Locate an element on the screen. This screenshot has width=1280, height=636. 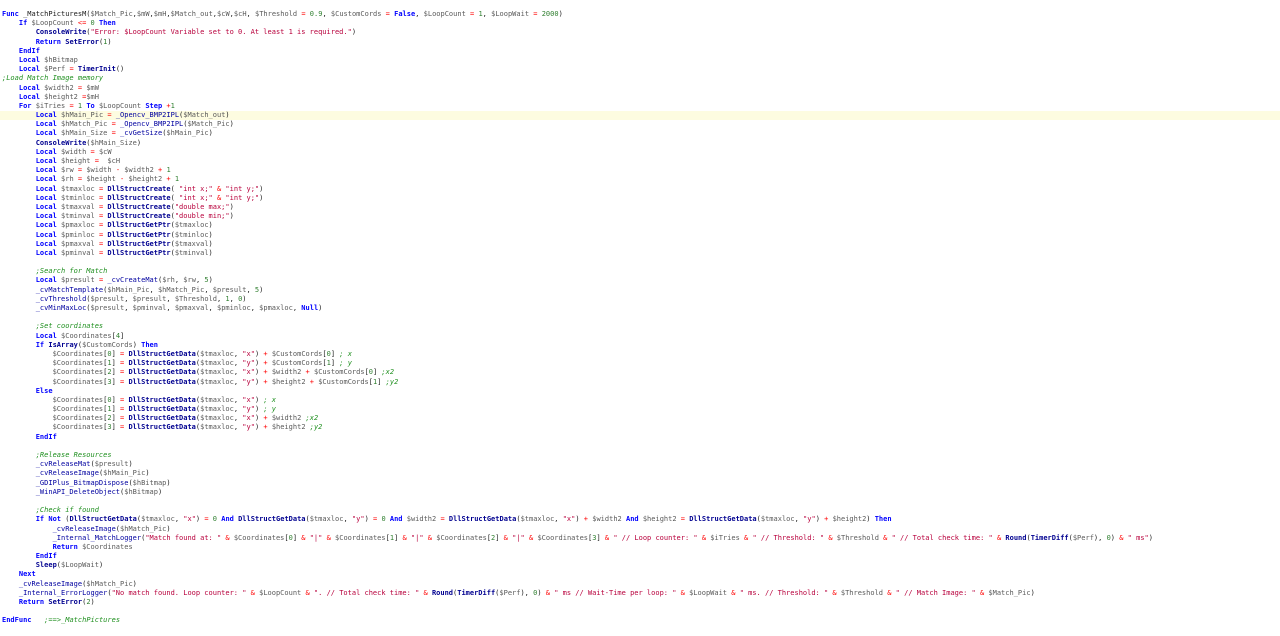
code-line: ;Release Resources is located at coordinates (640, 455).